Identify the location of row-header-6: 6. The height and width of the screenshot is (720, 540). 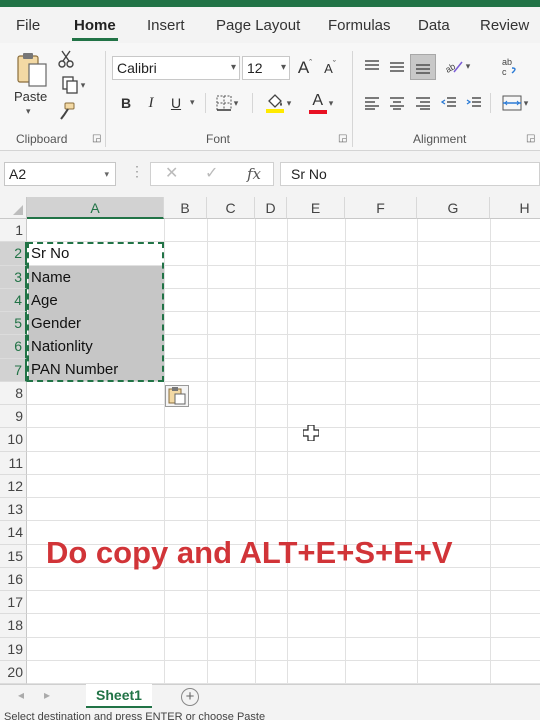
(13, 347).